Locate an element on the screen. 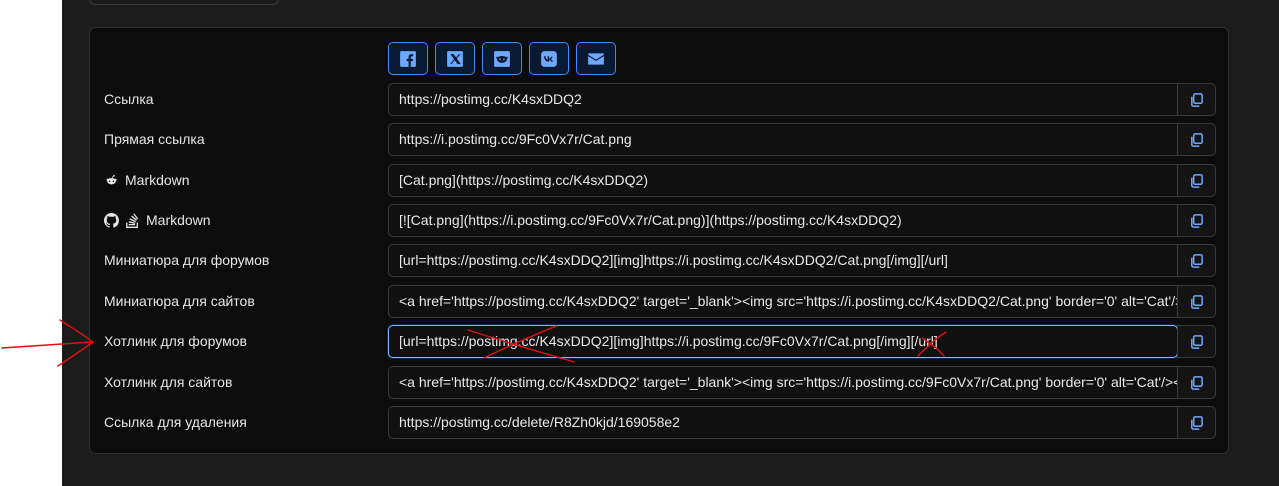 Image resolution: width=1279 pixels, height=486 pixels. row-label: Хотлинк для сайтов is located at coordinates (168, 382).